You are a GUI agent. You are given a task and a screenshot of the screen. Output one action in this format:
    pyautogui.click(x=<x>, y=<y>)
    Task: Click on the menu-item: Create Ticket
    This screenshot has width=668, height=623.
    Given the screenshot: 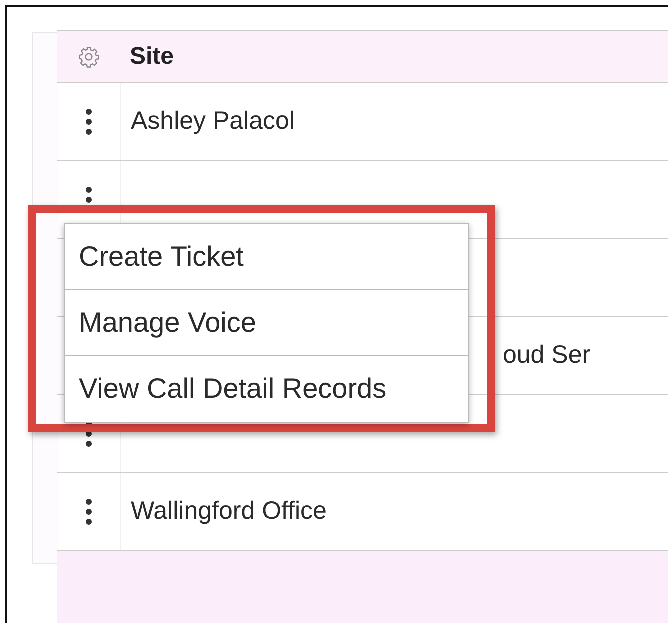 What is the action you would take?
    pyautogui.click(x=266, y=257)
    